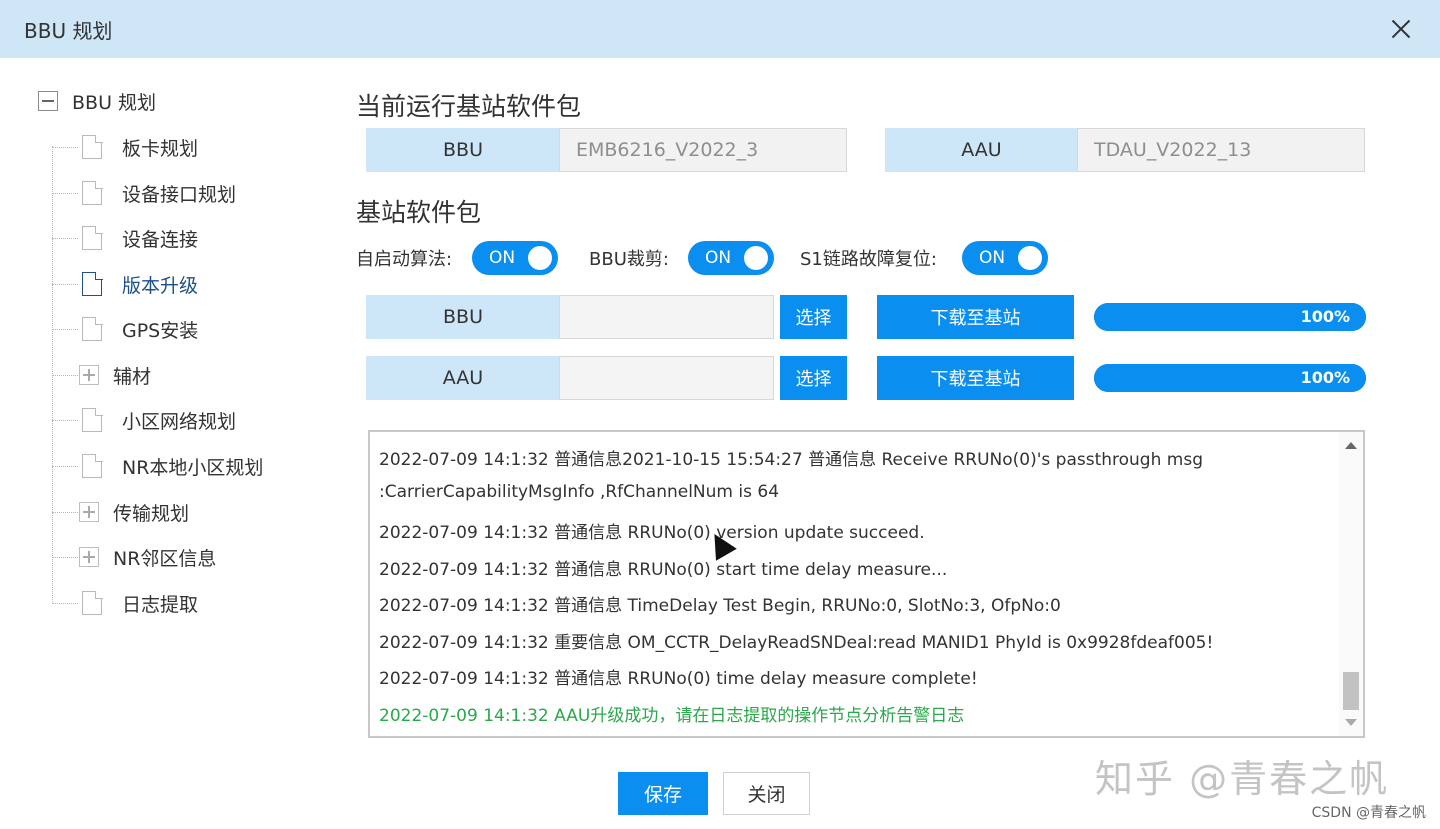 The image size is (1440, 829). Describe the element at coordinates (193, 467) in the screenshot. I see `tree-item-label: NR本地小区规划` at that location.